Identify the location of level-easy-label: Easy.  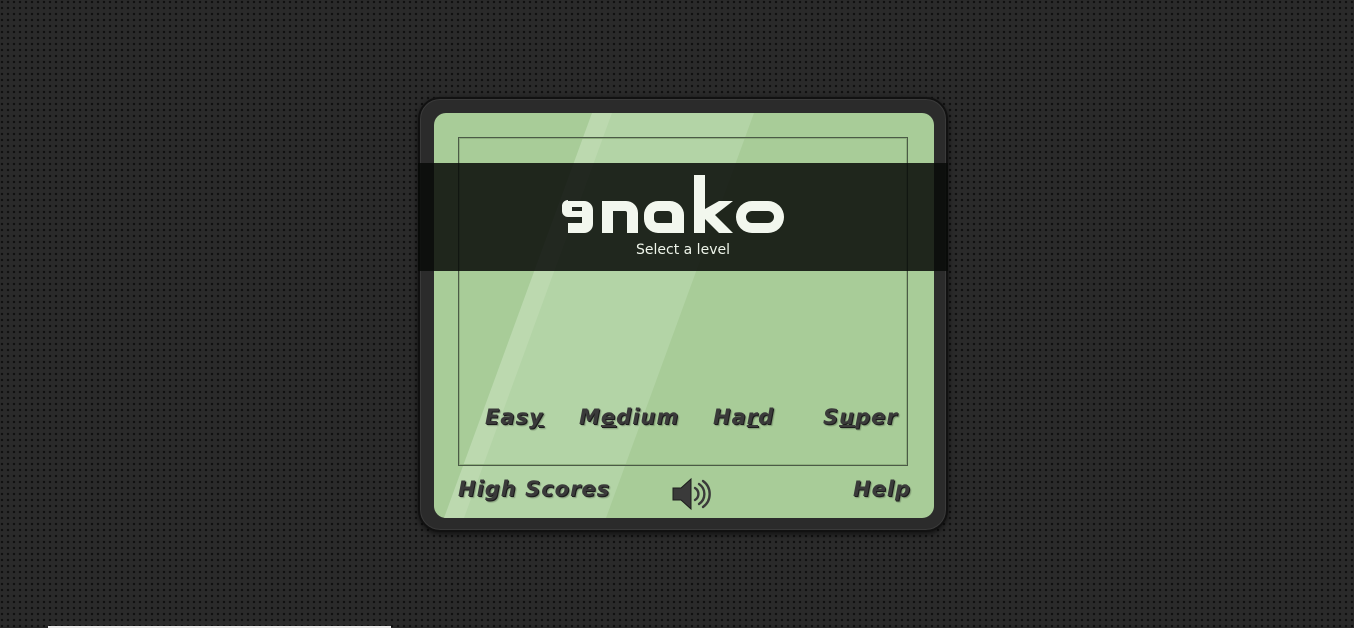
(514, 417).